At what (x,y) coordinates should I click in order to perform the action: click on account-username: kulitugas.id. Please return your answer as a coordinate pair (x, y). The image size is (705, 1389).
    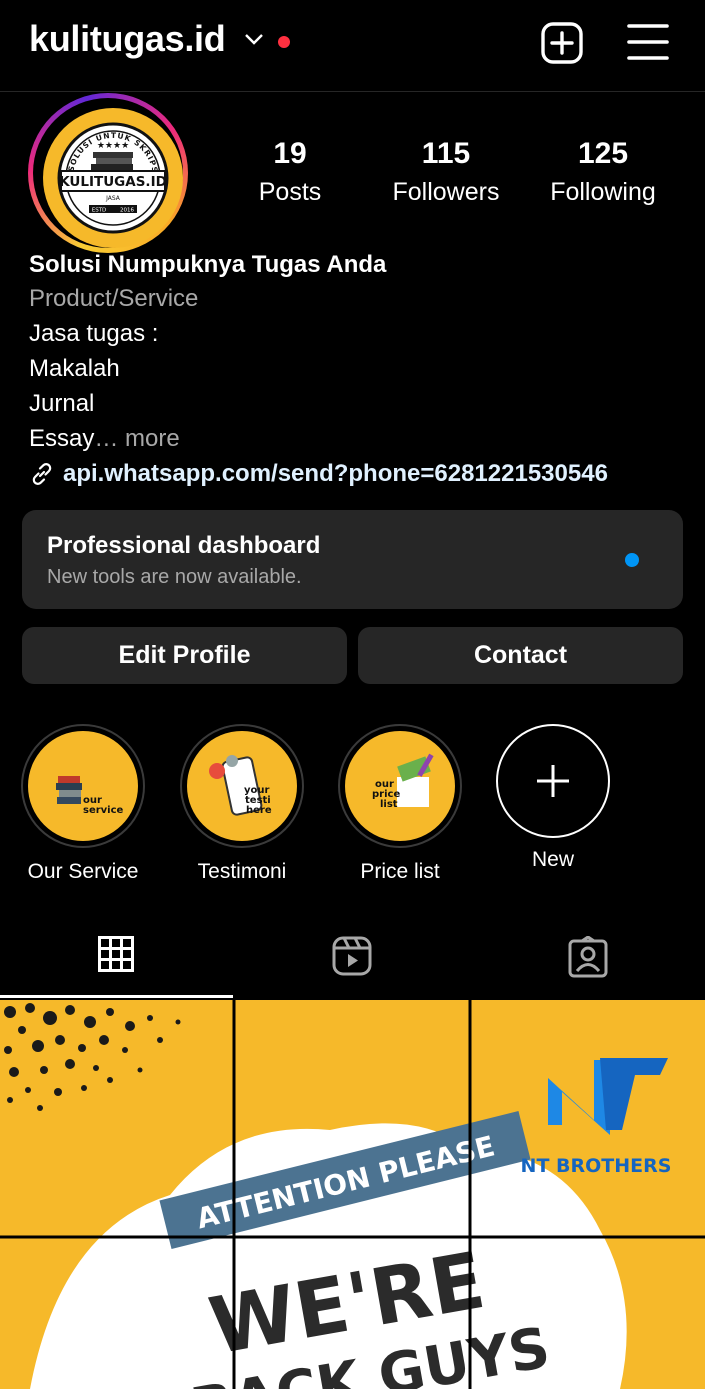
    Looking at the image, I should click on (127, 39).